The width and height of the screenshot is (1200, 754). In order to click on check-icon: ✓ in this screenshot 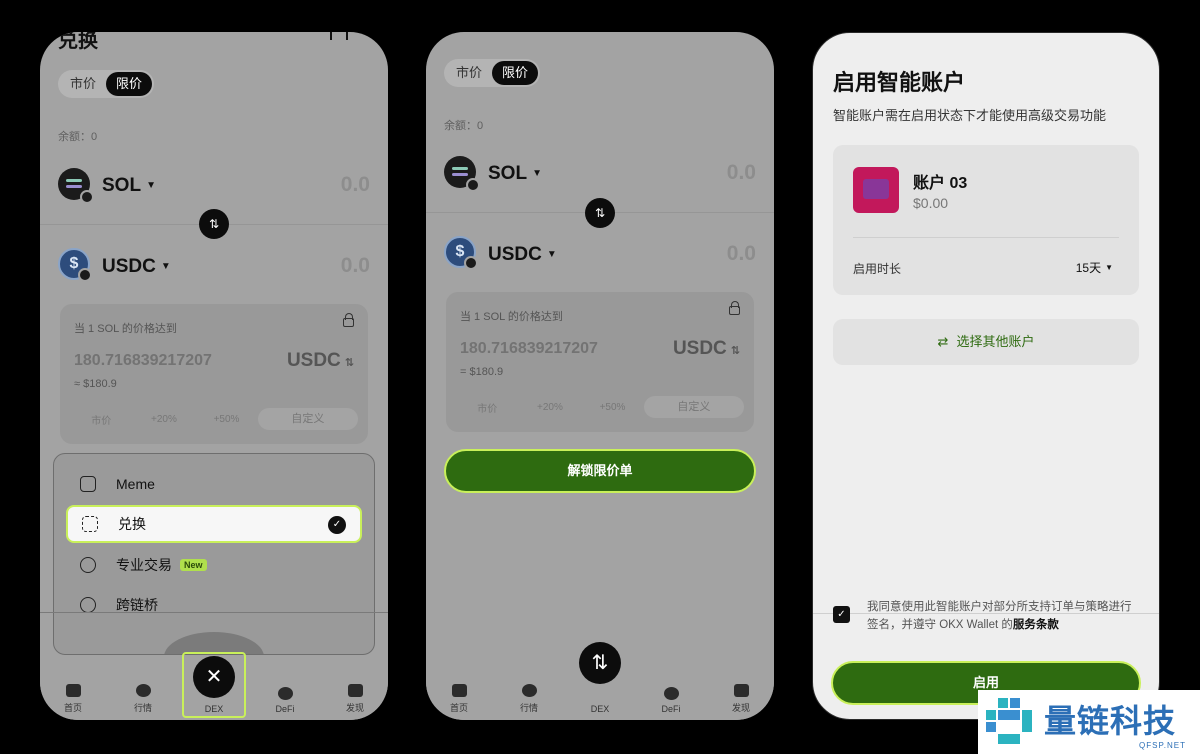, I will do `click(337, 525)`.